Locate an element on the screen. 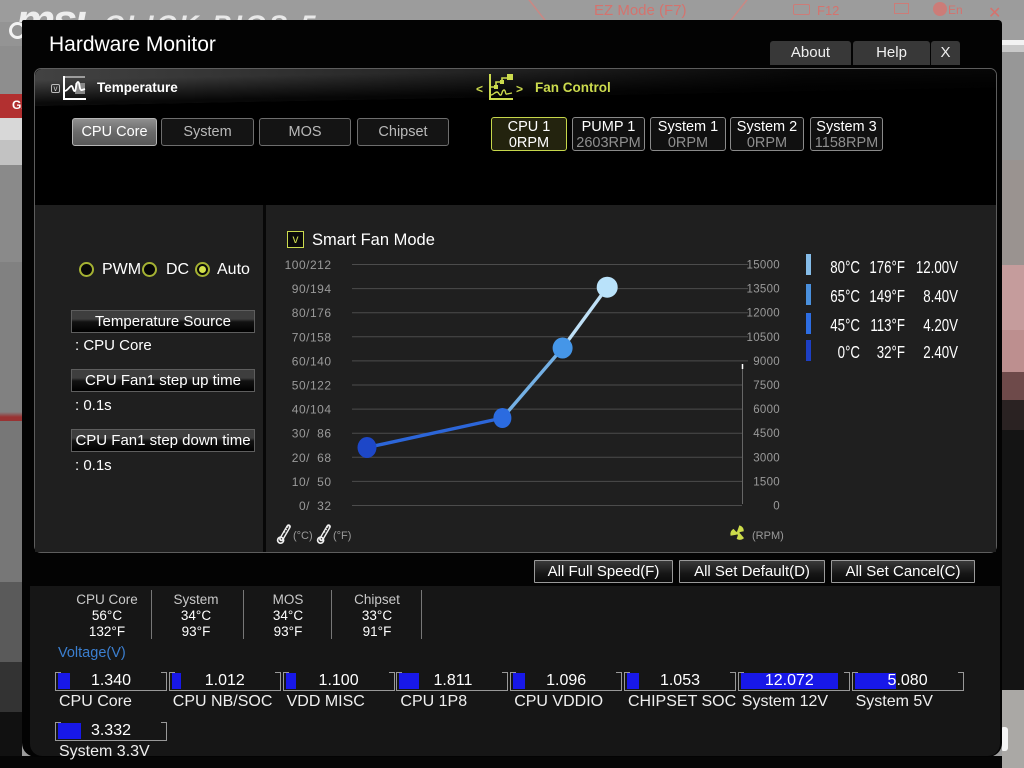  svg-text: 90/194 is located at coordinates (312, 289).